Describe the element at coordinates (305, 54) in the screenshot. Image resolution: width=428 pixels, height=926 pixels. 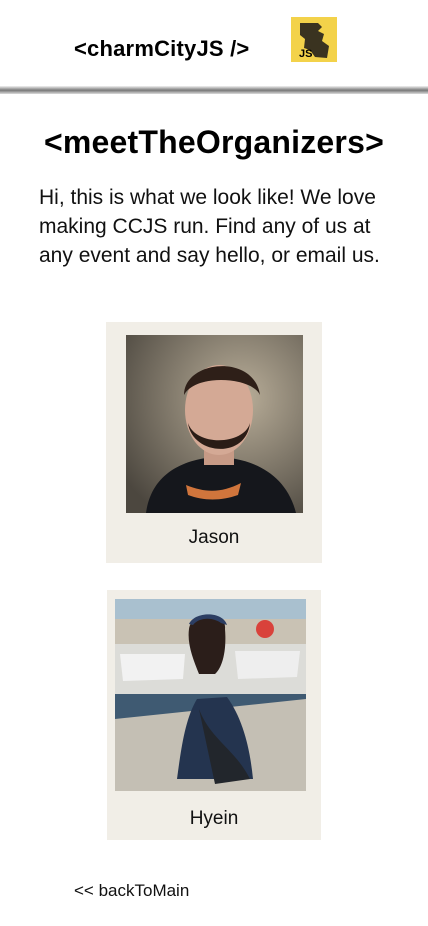
I see `js-logo-text: JS` at that location.